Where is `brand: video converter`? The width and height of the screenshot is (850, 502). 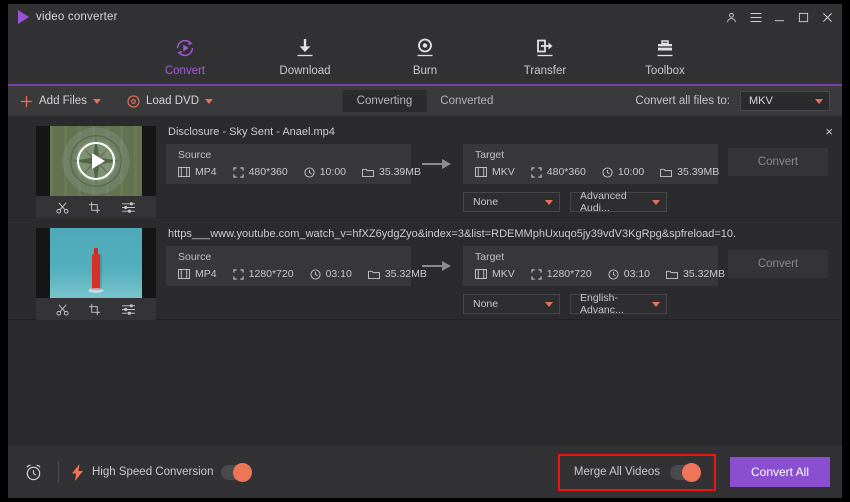
brand: video converter is located at coordinates (63, 17).